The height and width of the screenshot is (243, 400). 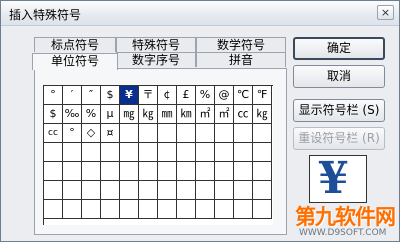 What do you see at coordinates (72, 95) in the screenshot?
I see `symbol-cell: ′` at bounding box center [72, 95].